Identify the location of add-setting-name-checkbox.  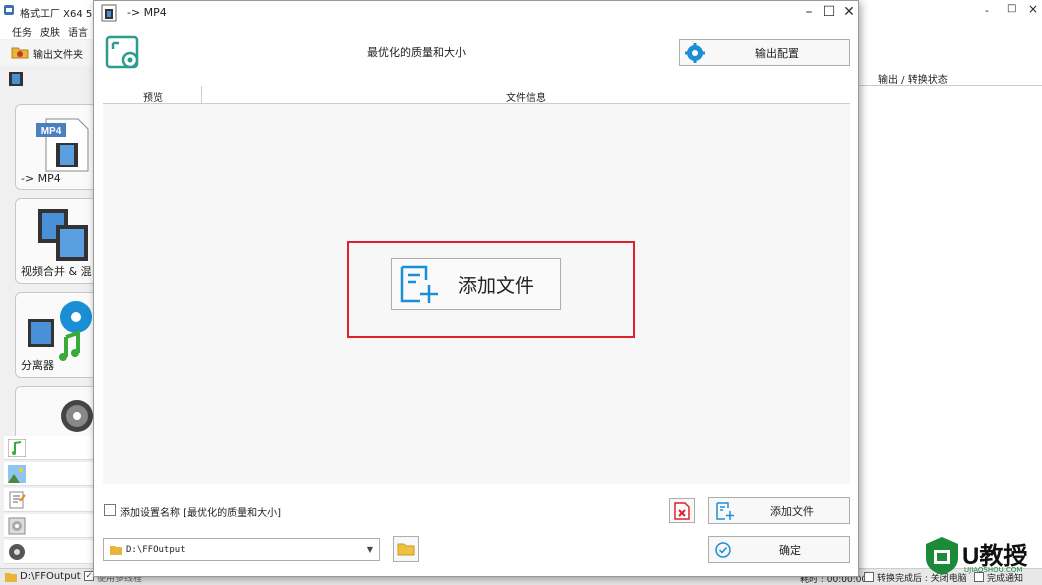
(110, 510).